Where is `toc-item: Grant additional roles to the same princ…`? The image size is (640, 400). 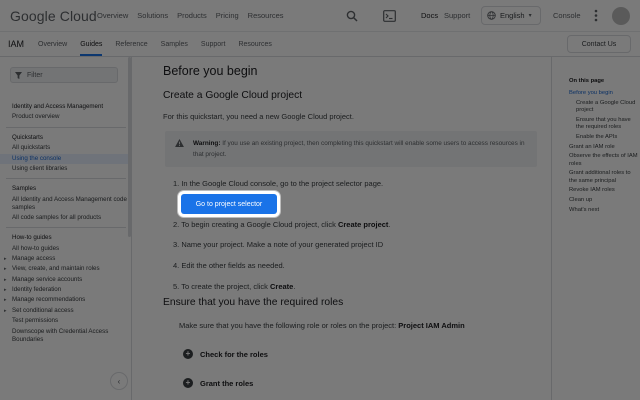 toc-item: Grant additional roles to the same princ… is located at coordinates (604, 177).